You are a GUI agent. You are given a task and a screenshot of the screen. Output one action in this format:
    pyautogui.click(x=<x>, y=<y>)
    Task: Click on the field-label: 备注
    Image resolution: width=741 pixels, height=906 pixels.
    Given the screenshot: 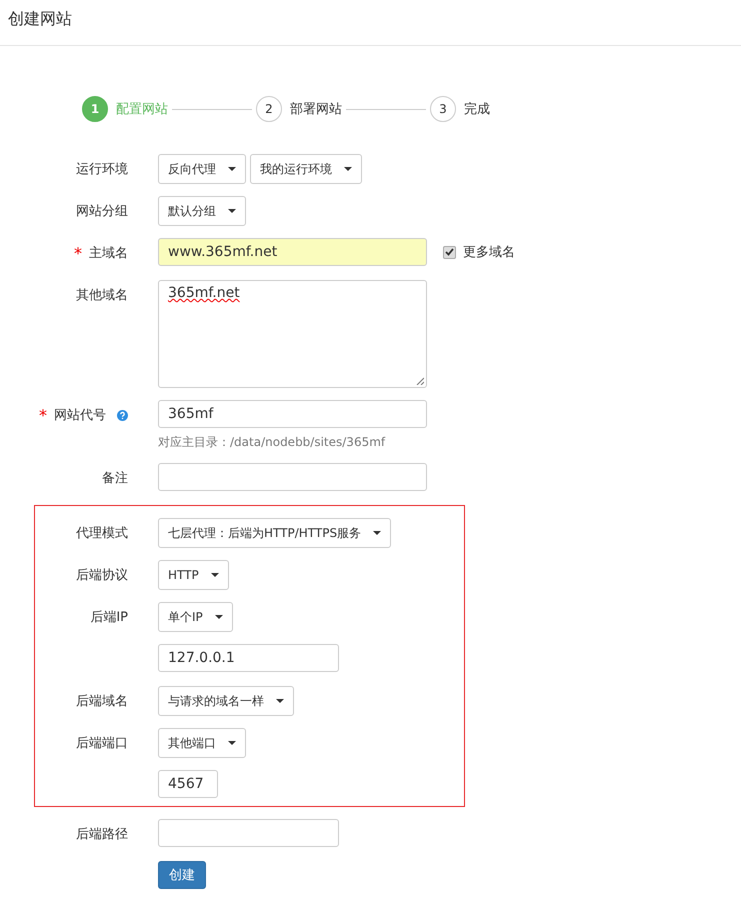 What is the action you would take?
    pyautogui.click(x=115, y=478)
    